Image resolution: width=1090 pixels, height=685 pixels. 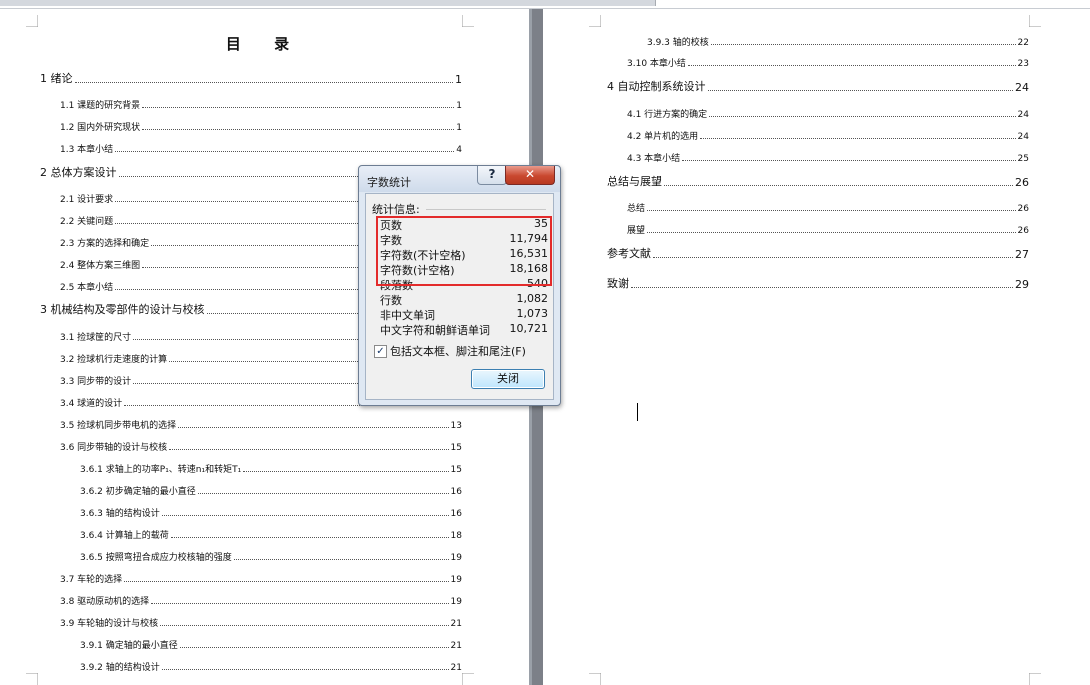 I want to click on toc-entry: 3.9.3 轴的校核 22, so click(x=838, y=41).